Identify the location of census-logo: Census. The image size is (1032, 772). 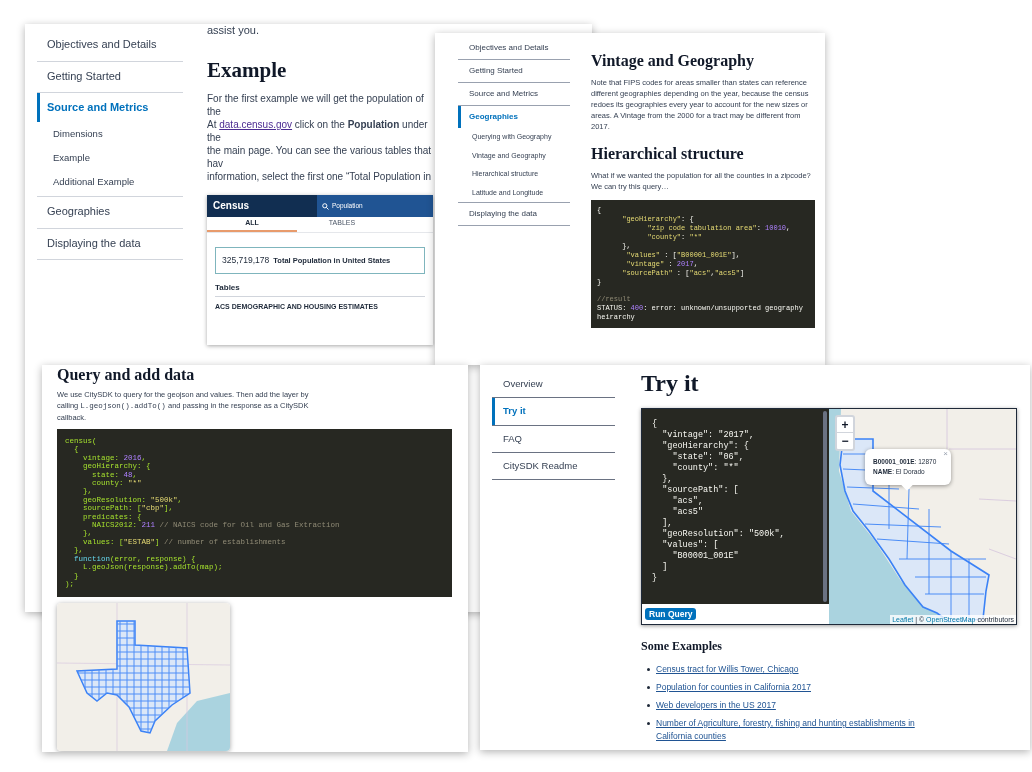
(231, 206).